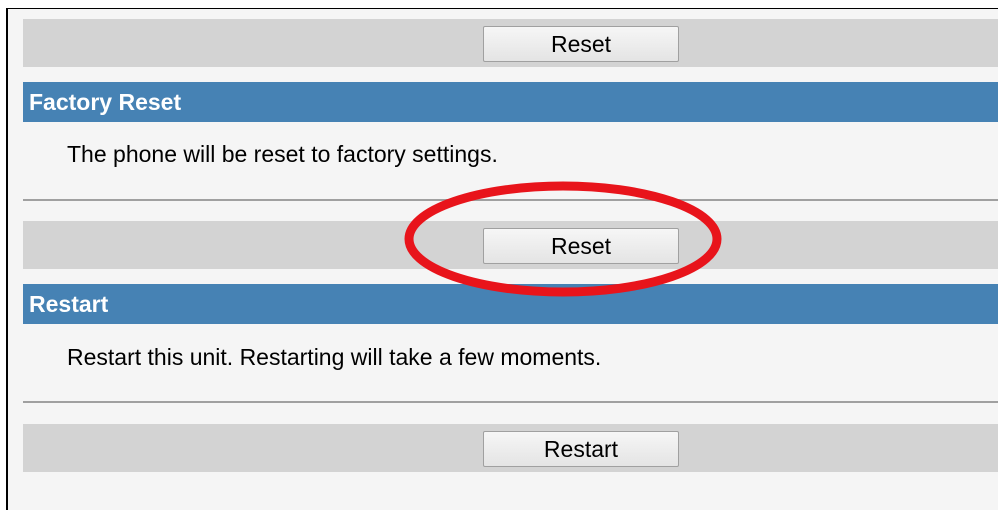  I want to click on restart-button: Restart, so click(581, 449).